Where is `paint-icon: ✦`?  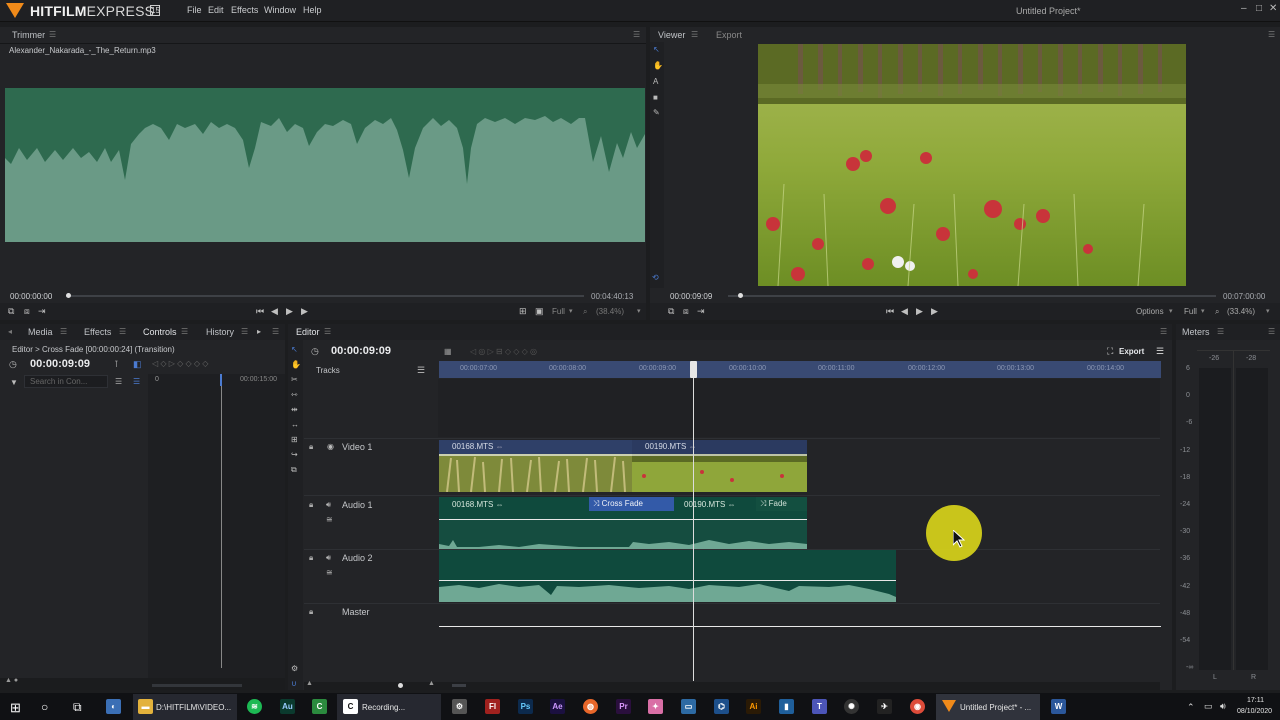 paint-icon: ✦ is located at coordinates (655, 706).